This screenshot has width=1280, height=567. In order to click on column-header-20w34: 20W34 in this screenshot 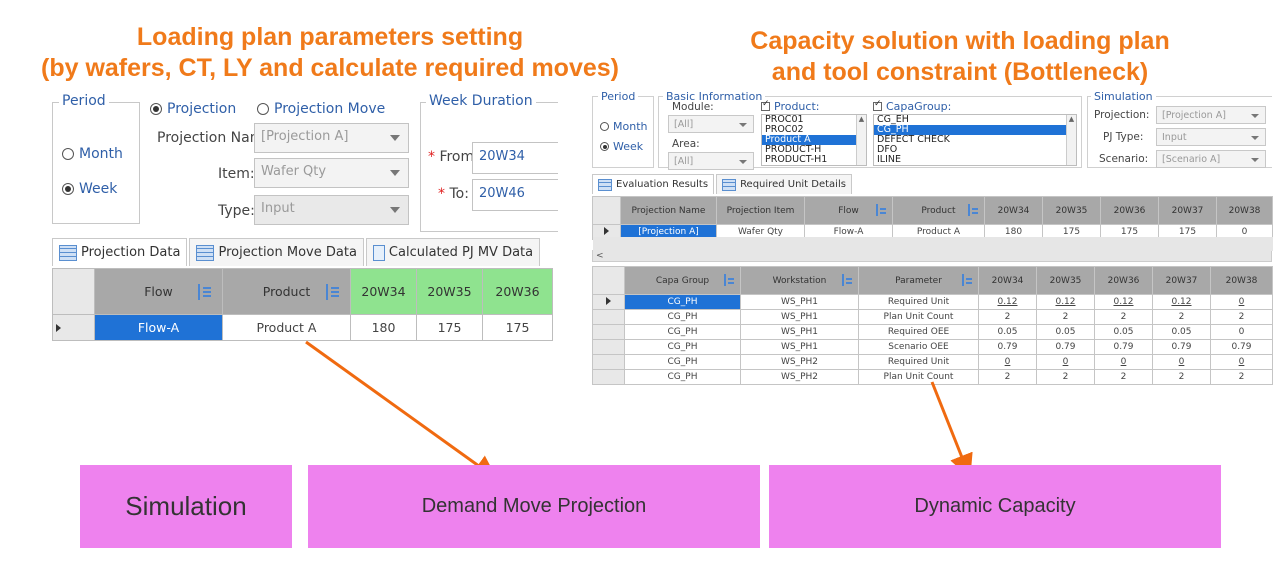, I will do `click(1013, 210)`.